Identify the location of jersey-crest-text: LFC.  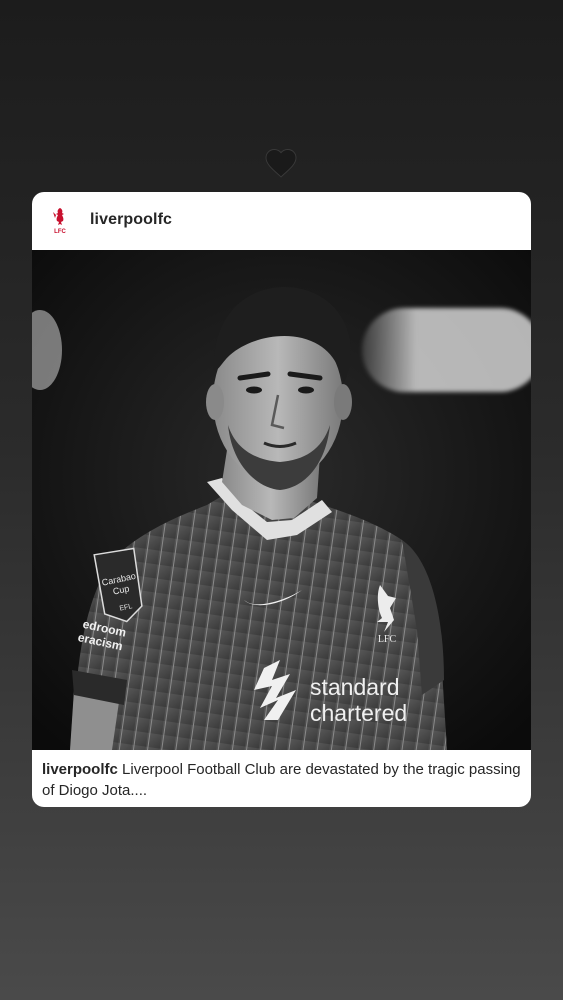
(387, 639).